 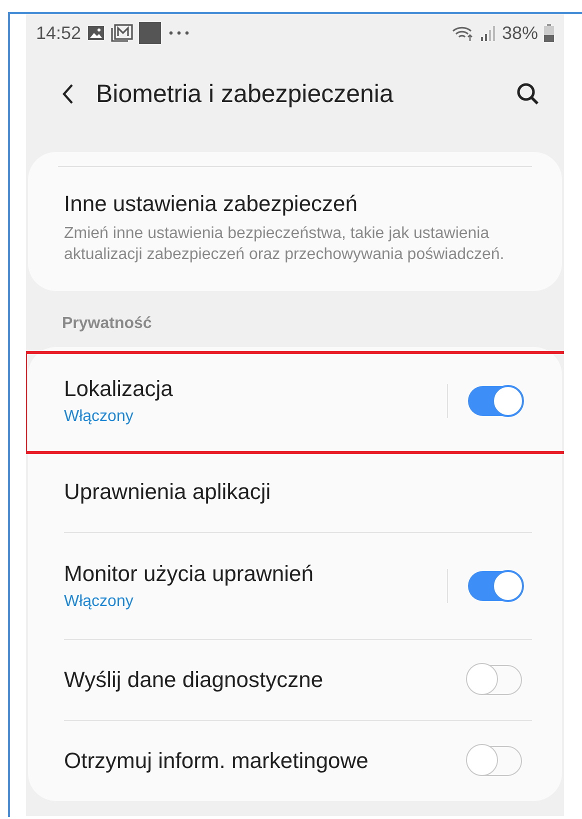 I want to click on screen-title: Biometria i zabezpieczenia, so click(x=245, y=94).